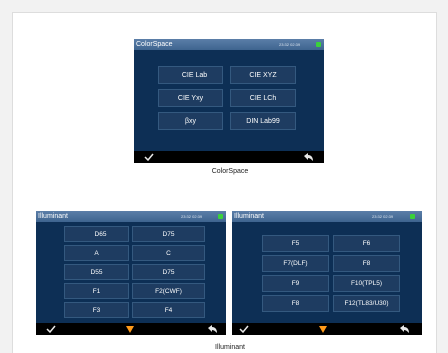 This screenshot has height=353, width=448. I want to click on option-cie-lab: CIE Lab, so click(190, 75).